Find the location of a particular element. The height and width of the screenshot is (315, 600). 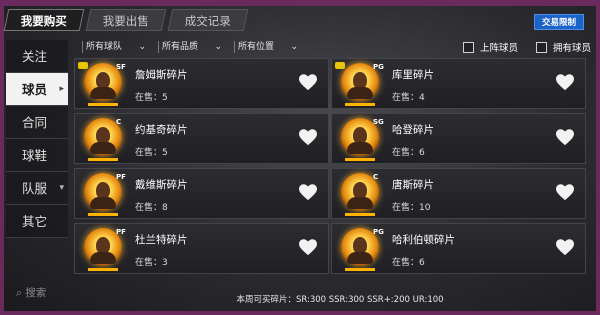

filter-quality-dropdown: 所有品质 ⌄ is located at coordinates (186, 47).